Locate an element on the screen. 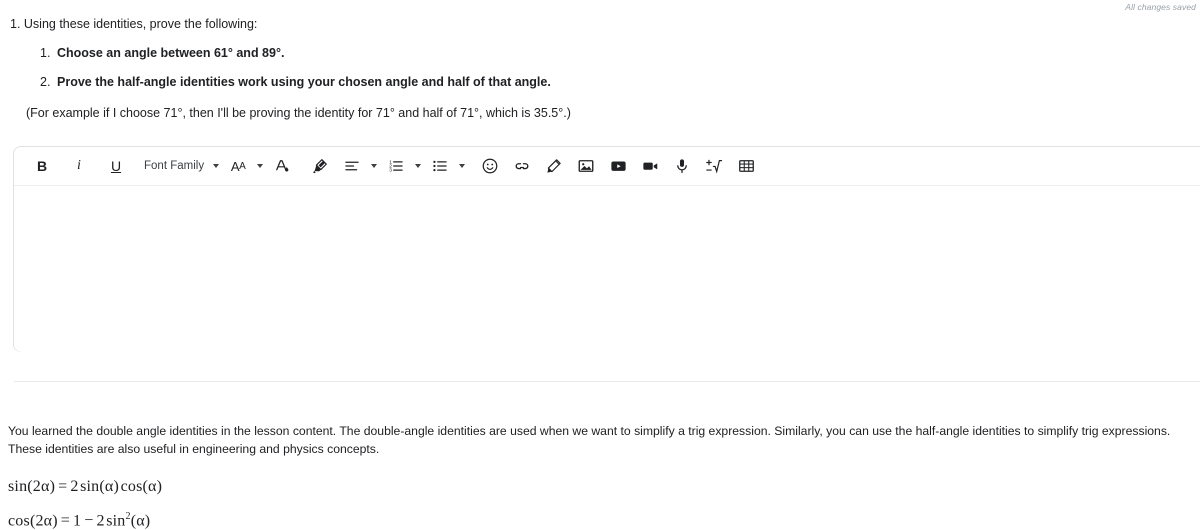 This screenshot has width=1200, height=530. equation-cos-double-angle: cos(2α) = 1−2 sin2(α) is located at coordinates (79, 520).